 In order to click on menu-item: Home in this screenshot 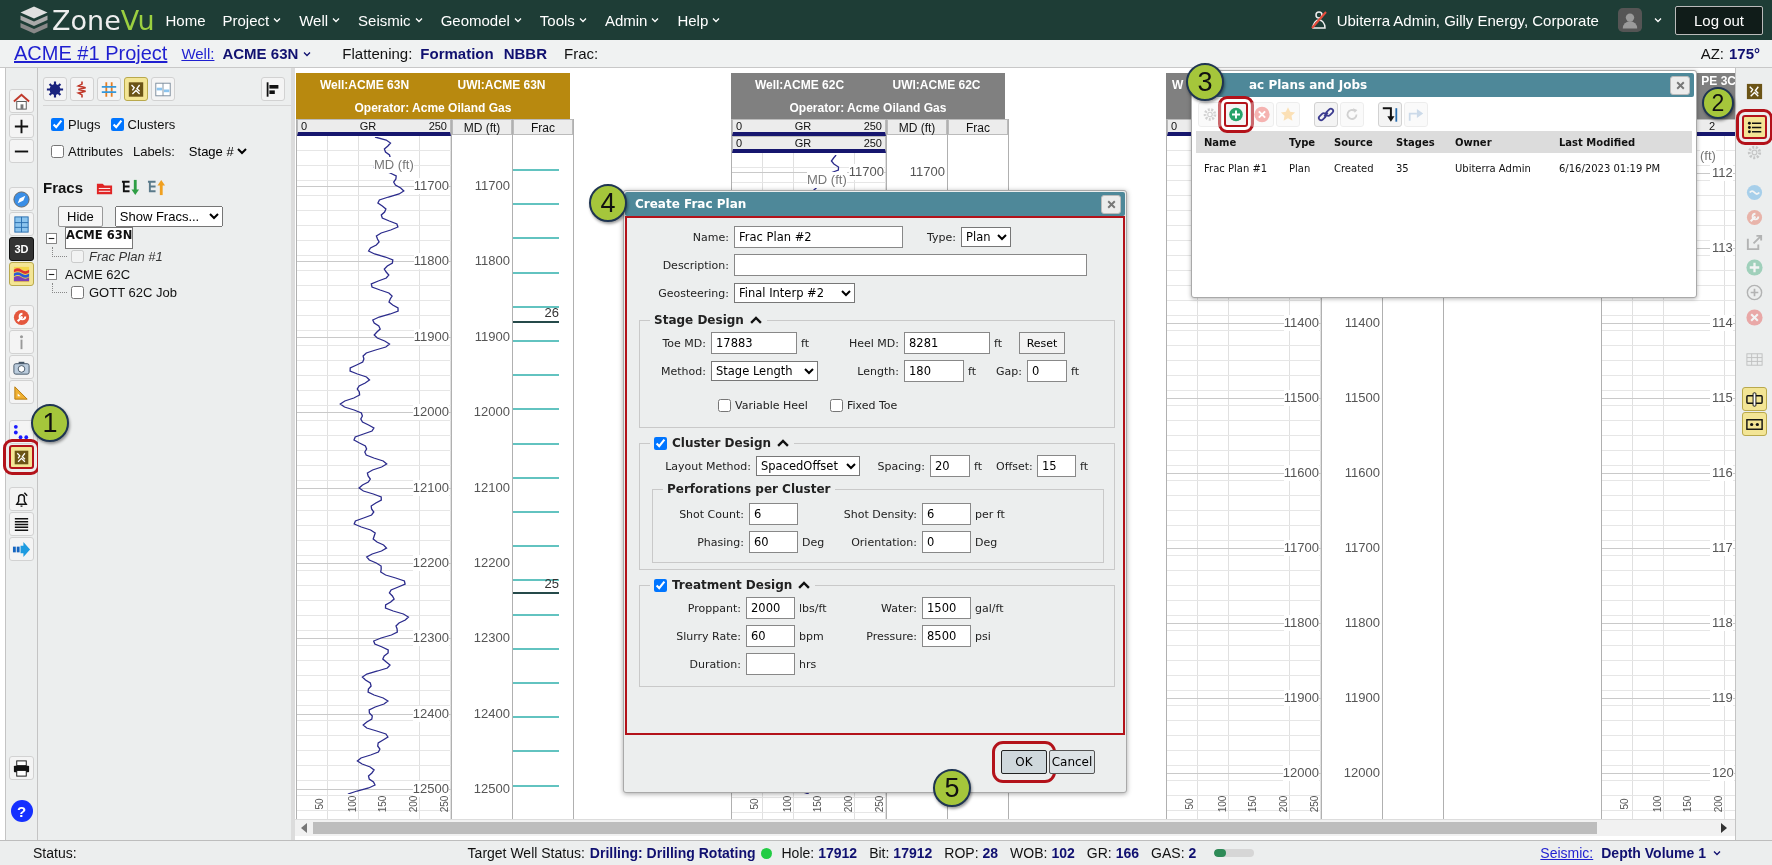, I will do `click(185, 20)`.